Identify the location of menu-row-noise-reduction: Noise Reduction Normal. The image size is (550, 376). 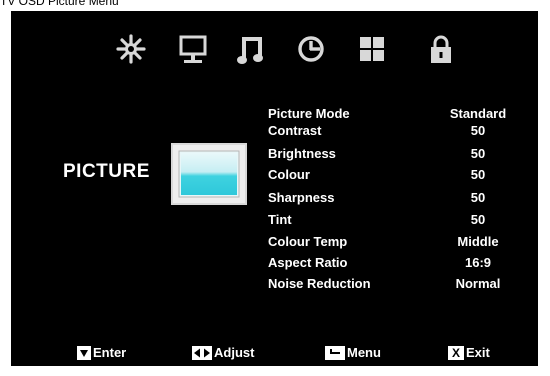
(393, 285).